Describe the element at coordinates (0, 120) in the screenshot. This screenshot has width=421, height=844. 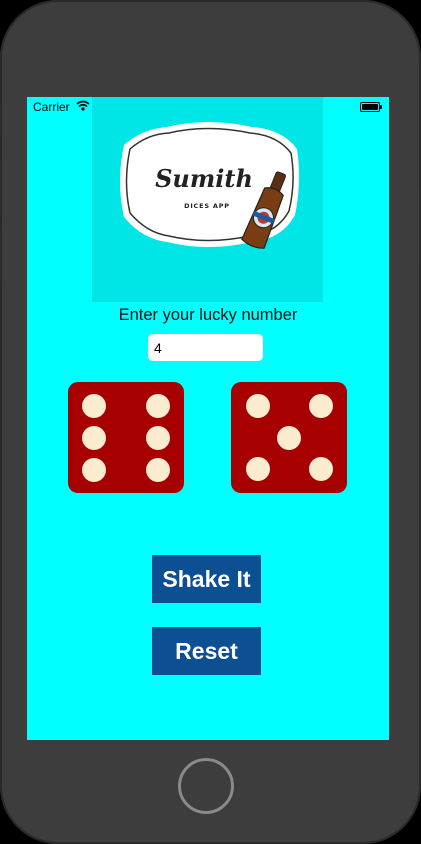
I see `mute-switch` at that location.